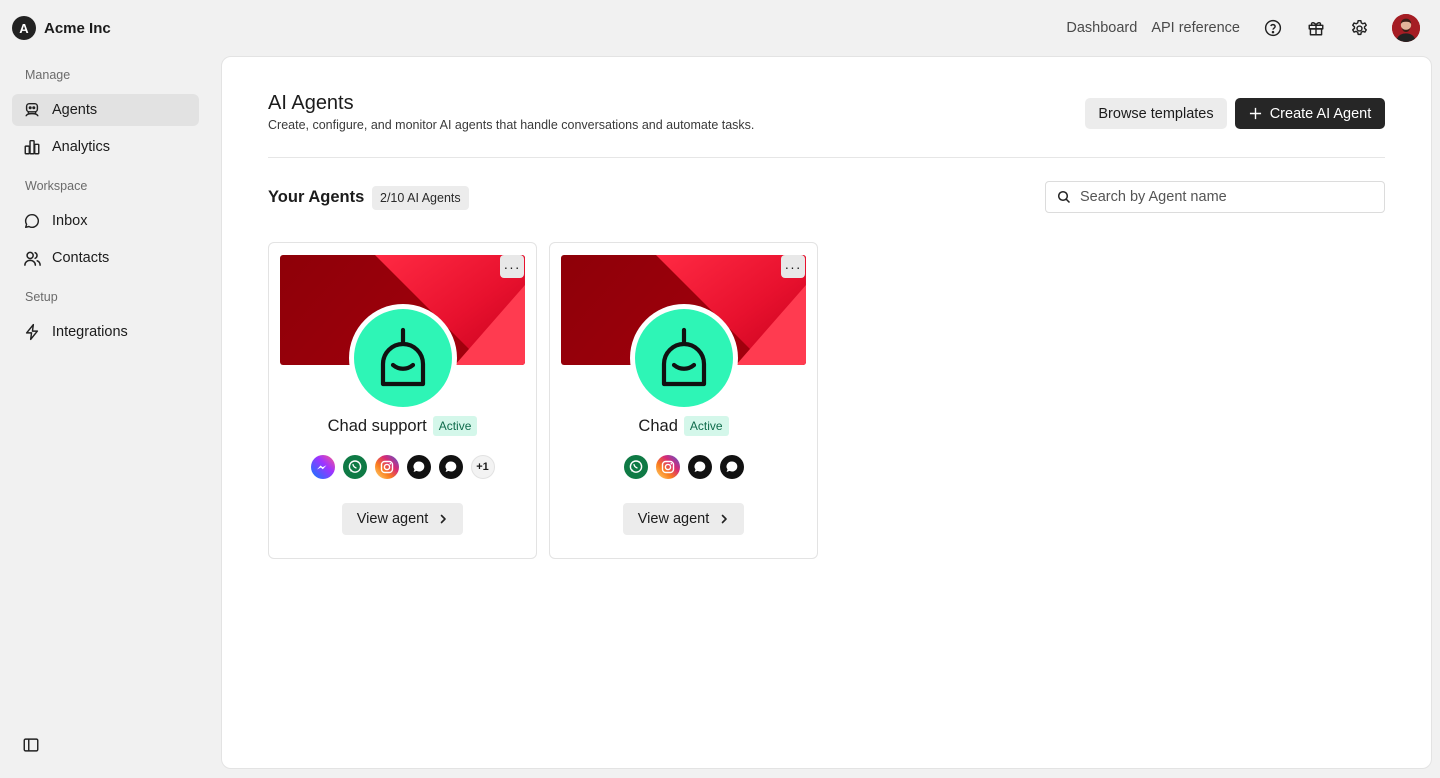  I want to click on settings-icon, so click(1359, 28).